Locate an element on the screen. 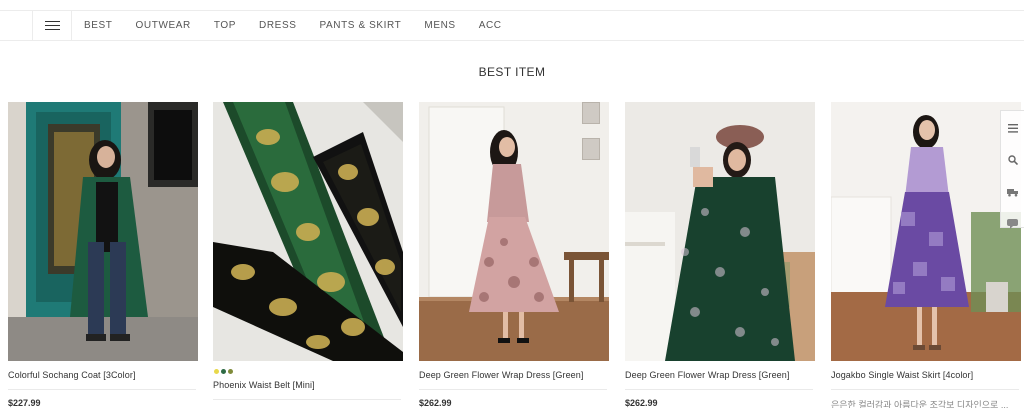 The height and width of the screenshot is (408, 1024). nav-pants-skirt: PANTS & SKIRT is located at coordinates (360, 25).